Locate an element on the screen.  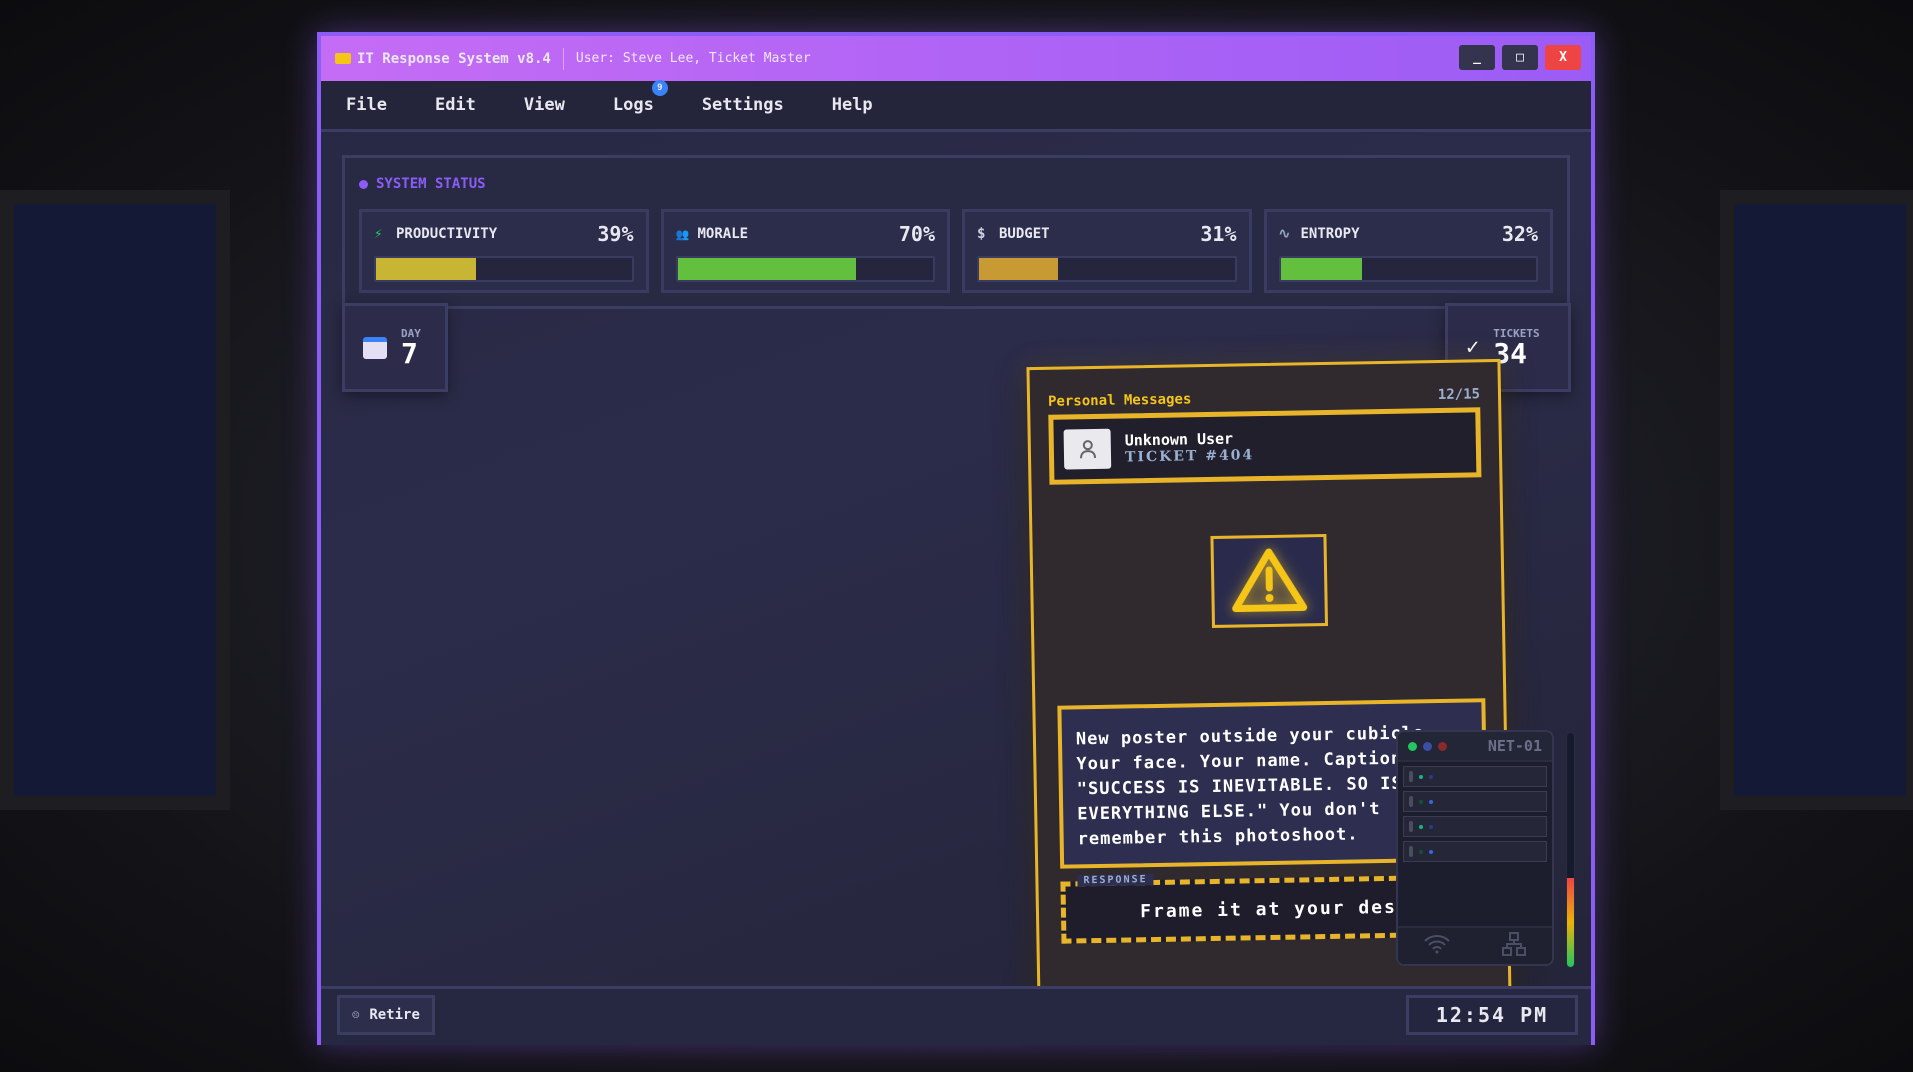
stat-label: ENTROPY is located at coordinates (1330, 234).